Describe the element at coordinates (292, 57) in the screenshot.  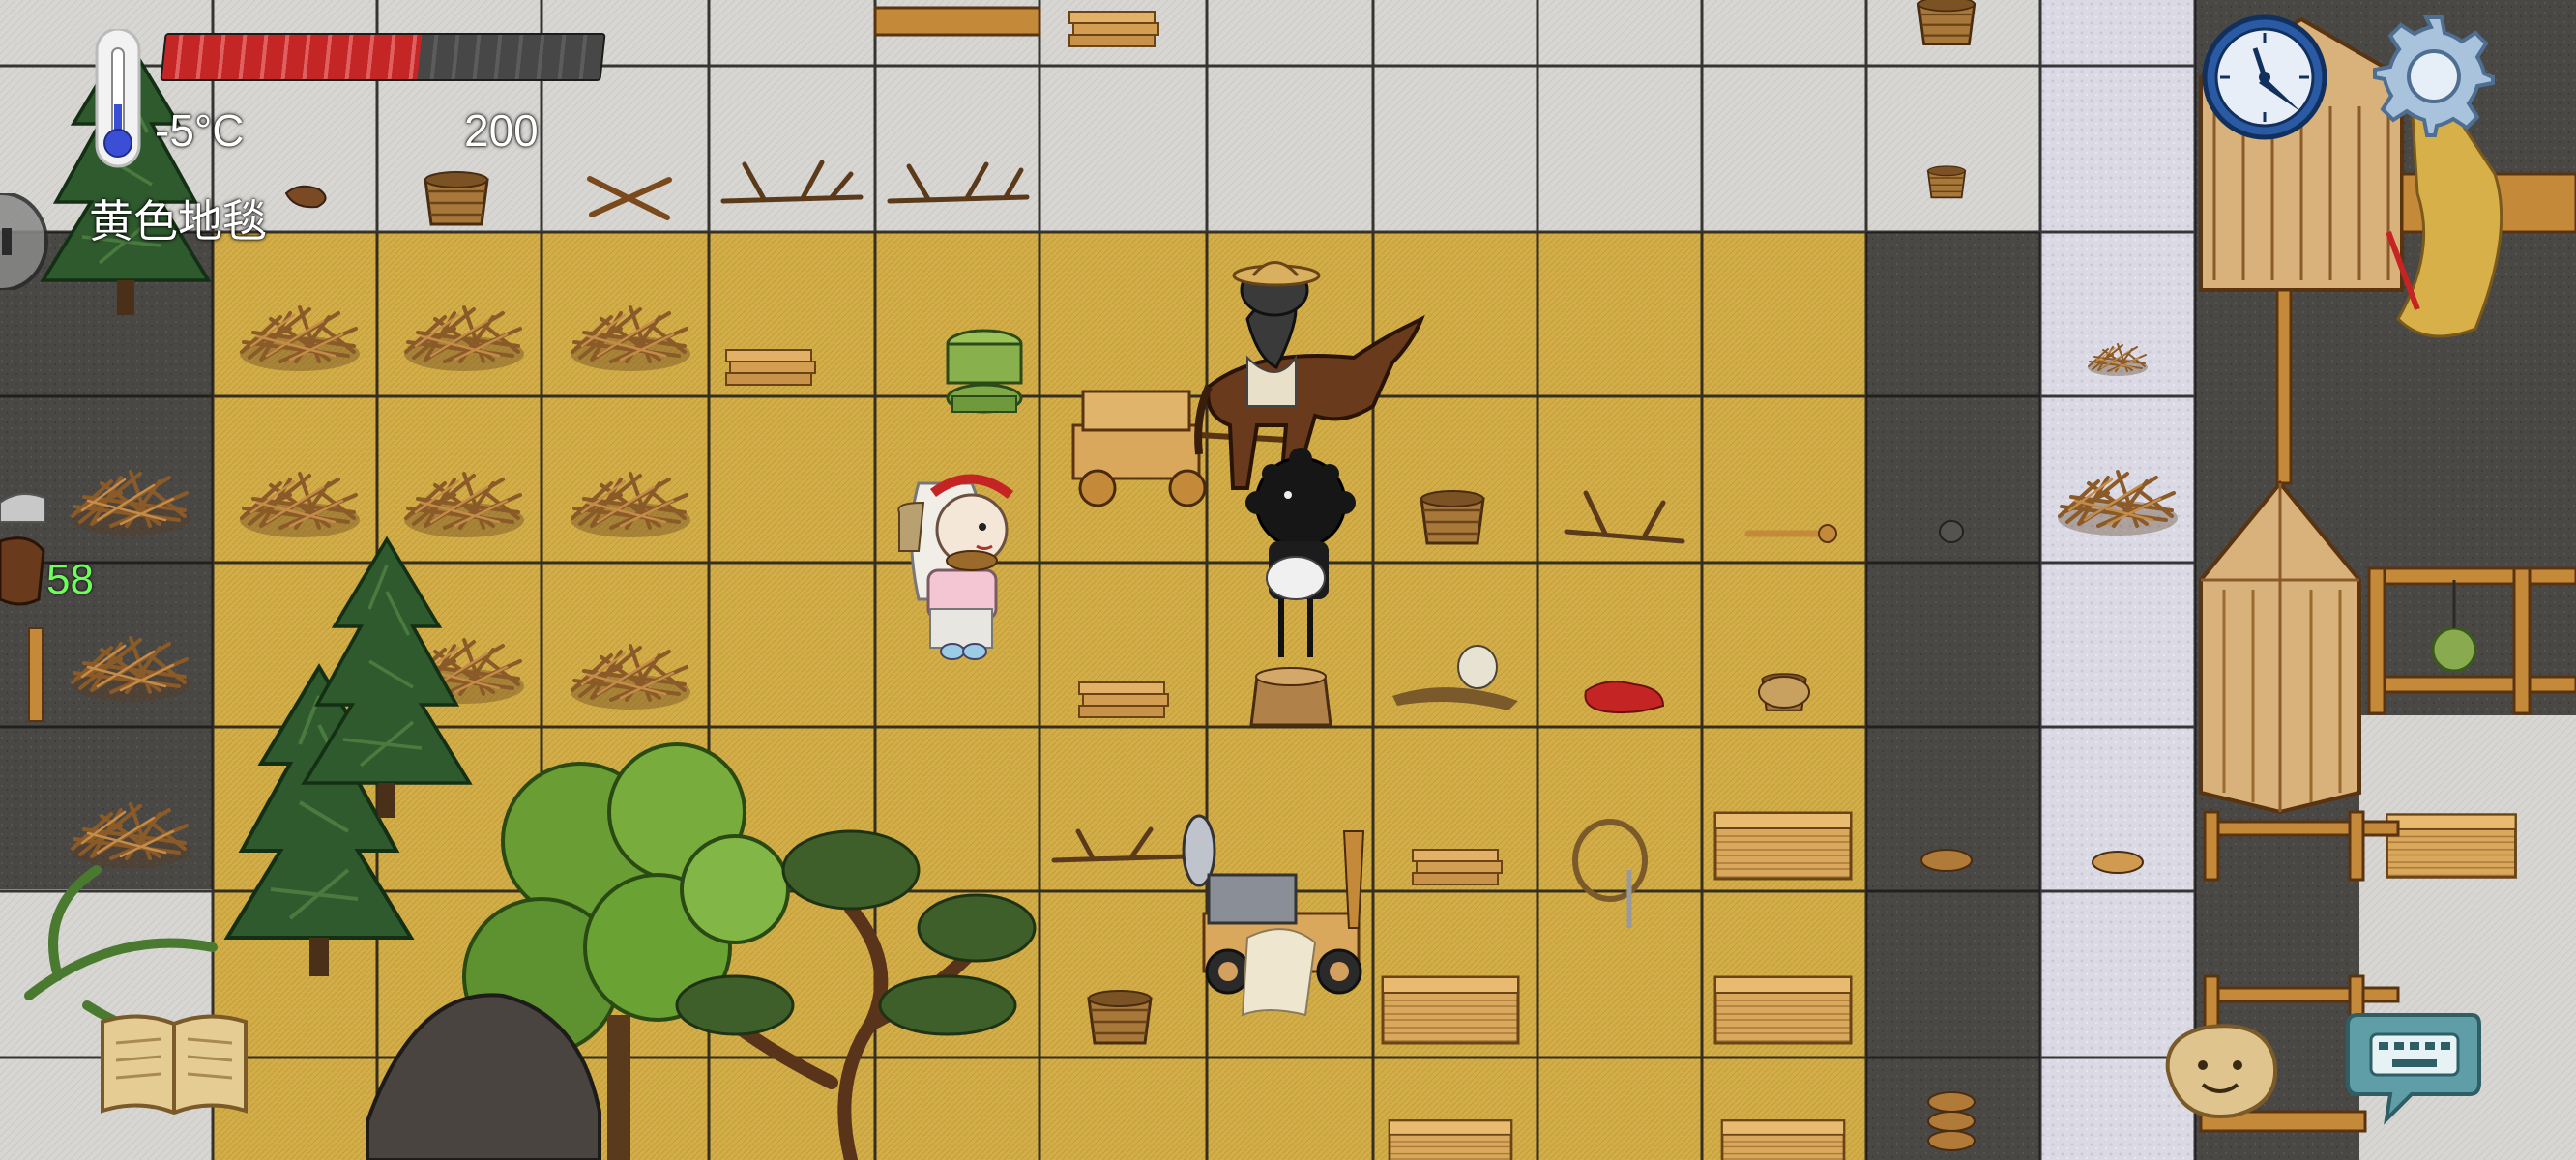
I see `food-meter-fill` at that location.